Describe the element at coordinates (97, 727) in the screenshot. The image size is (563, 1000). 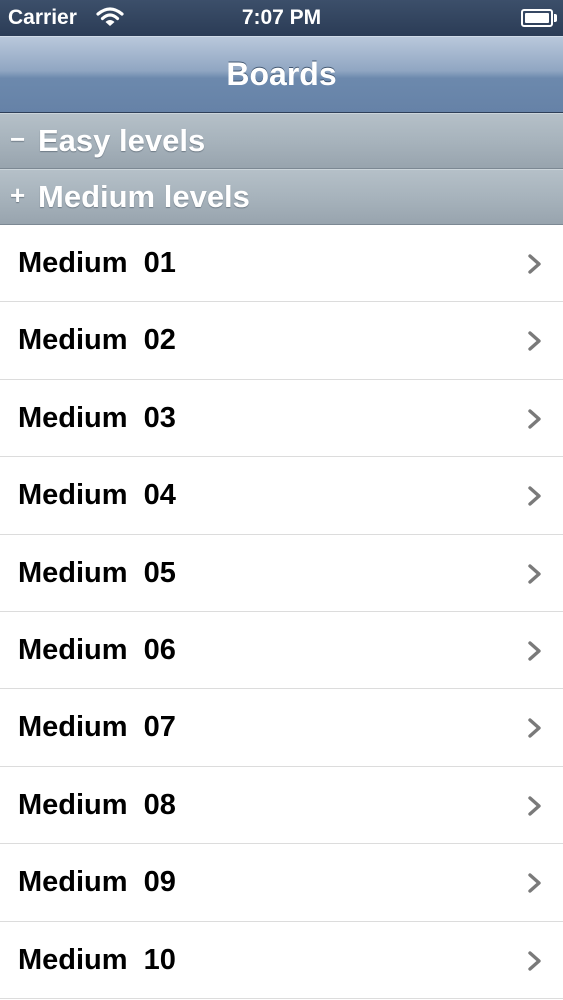
I see `list-item-label: Medium 07` at that location.